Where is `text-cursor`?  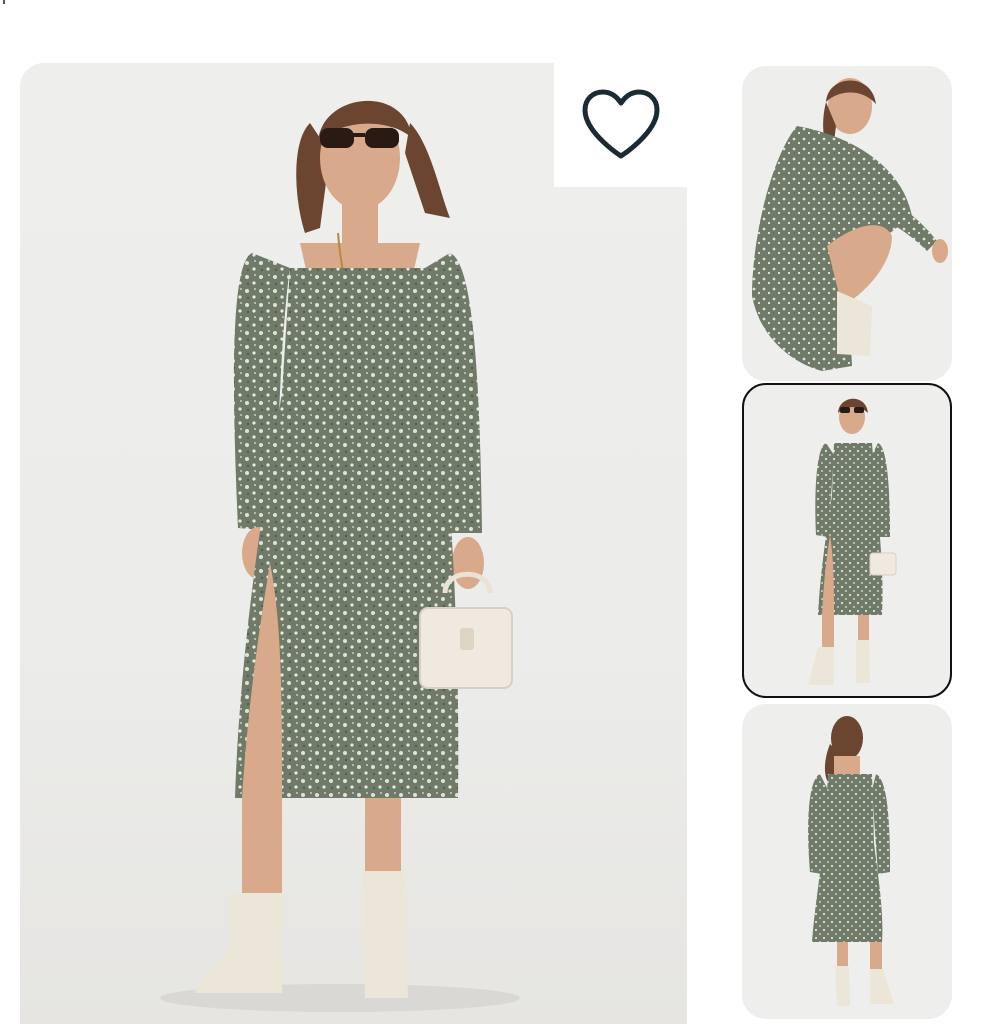 text-cursor is located at coordinates (4, 2).